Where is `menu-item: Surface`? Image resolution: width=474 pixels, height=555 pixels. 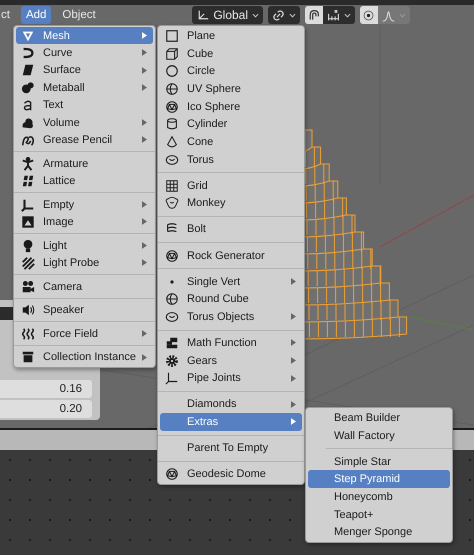
menu-item: Surface is located at coordinates (84, 71).